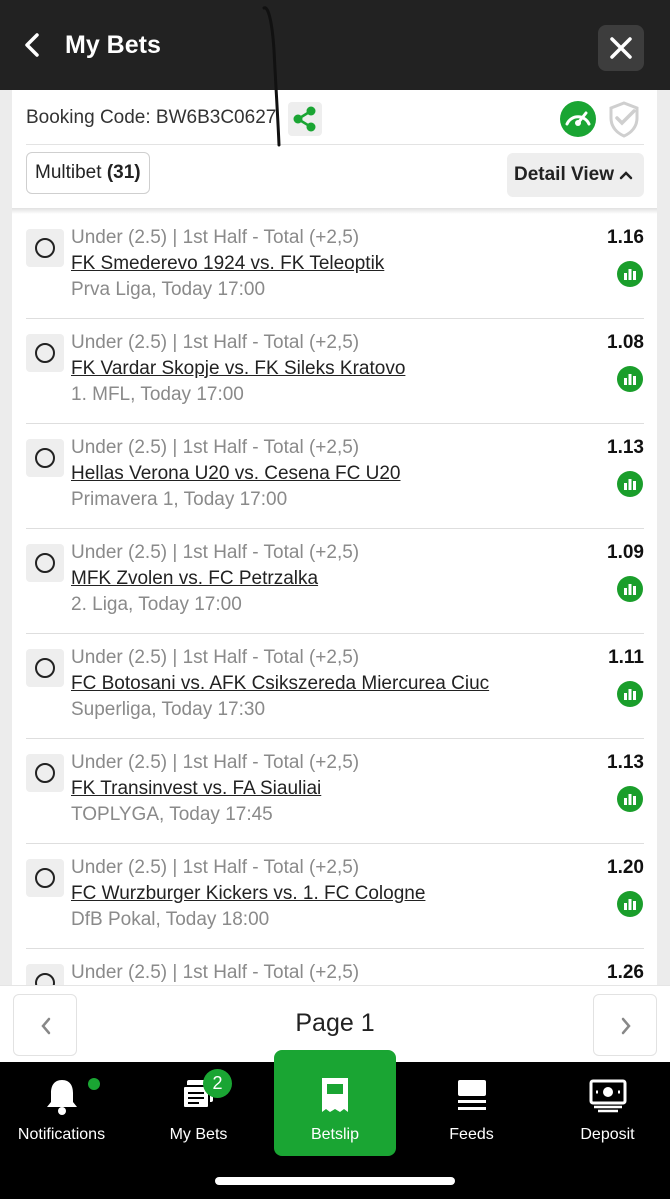 This screenshot has height=1199, width=670. I want to click on bet-league: Superliga, Today 17:30, so click(168, 709).